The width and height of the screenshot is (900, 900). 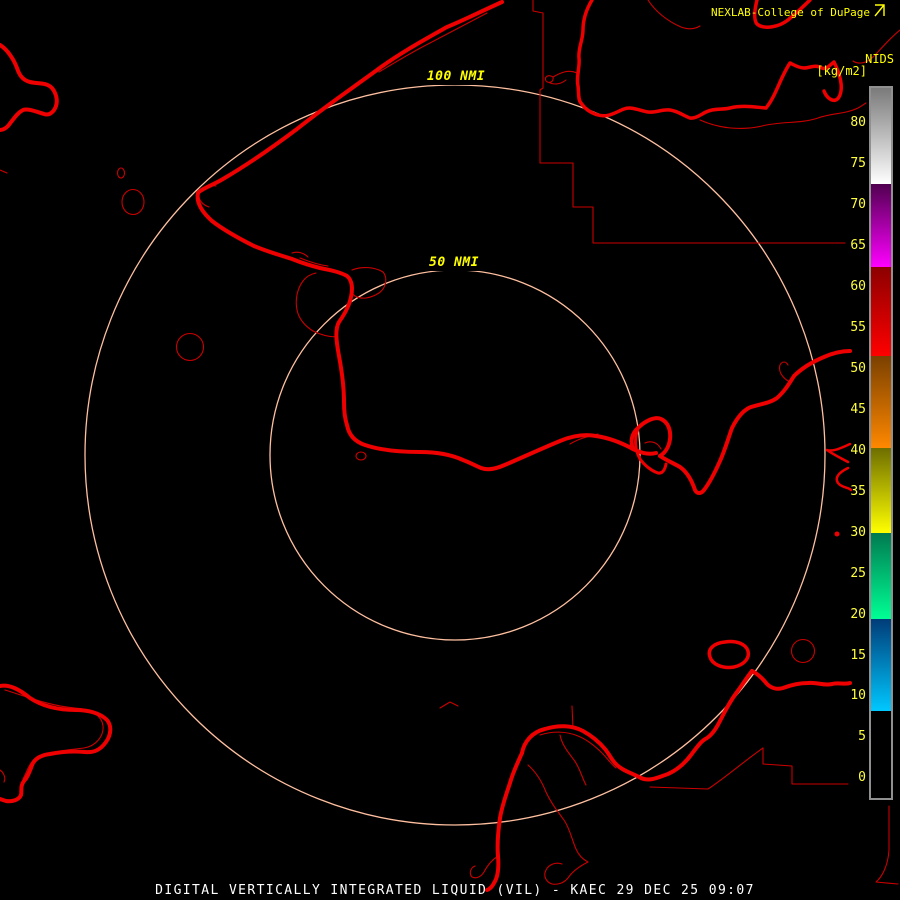 What do you see at coordinates (790, 12) in the screenshot?
I see `brand-text: NEXLAB-College of DuPage` at bounding box center [790, 12].